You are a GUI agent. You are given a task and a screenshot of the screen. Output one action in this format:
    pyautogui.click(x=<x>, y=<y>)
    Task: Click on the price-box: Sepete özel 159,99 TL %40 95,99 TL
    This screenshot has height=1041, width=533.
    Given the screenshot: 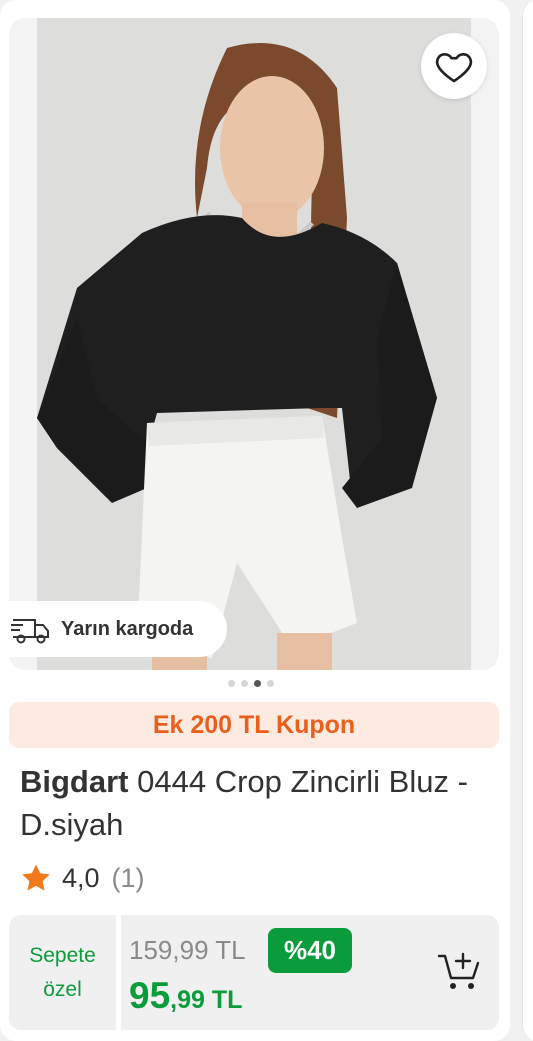 What is the action you would take?
    pyautogui.click(x=254, y=972)
    